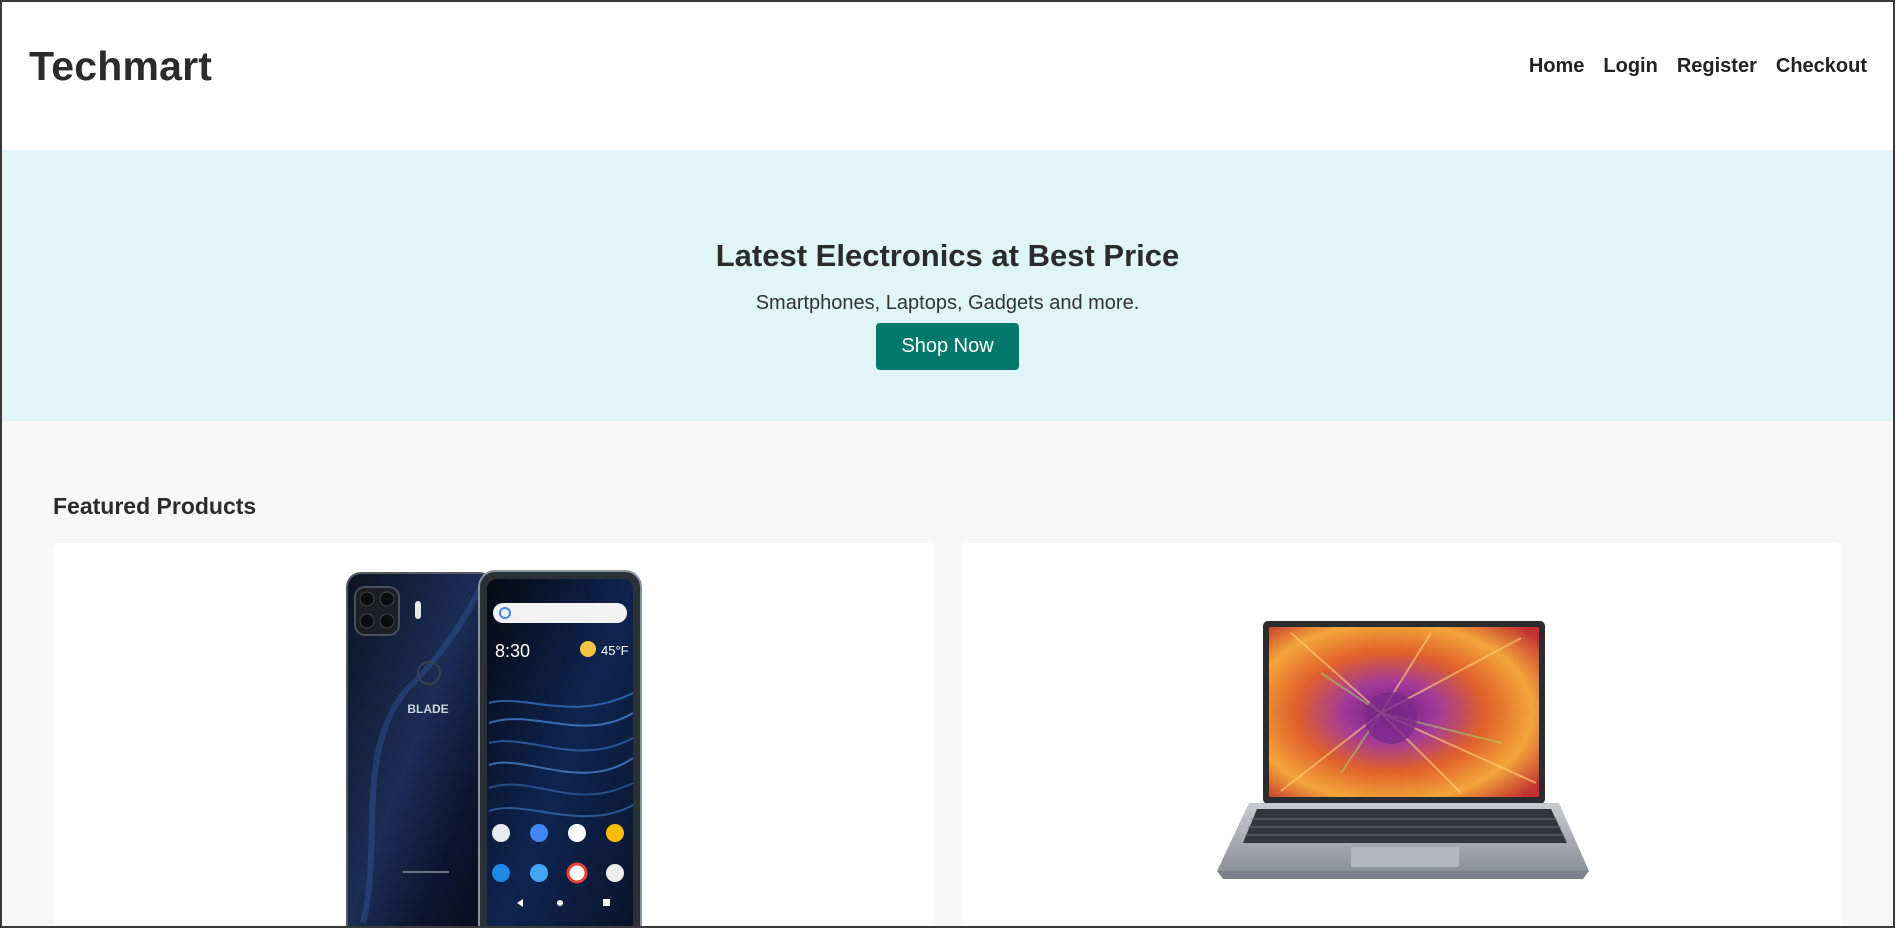  Describe the element at coordinates (512, 651) in the screenshot. I see `phone-clock: 8:30` at that location.